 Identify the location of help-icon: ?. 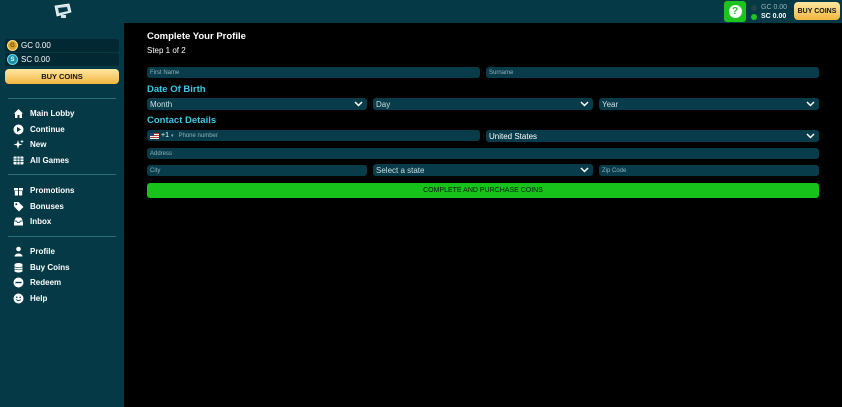
(735, 11).